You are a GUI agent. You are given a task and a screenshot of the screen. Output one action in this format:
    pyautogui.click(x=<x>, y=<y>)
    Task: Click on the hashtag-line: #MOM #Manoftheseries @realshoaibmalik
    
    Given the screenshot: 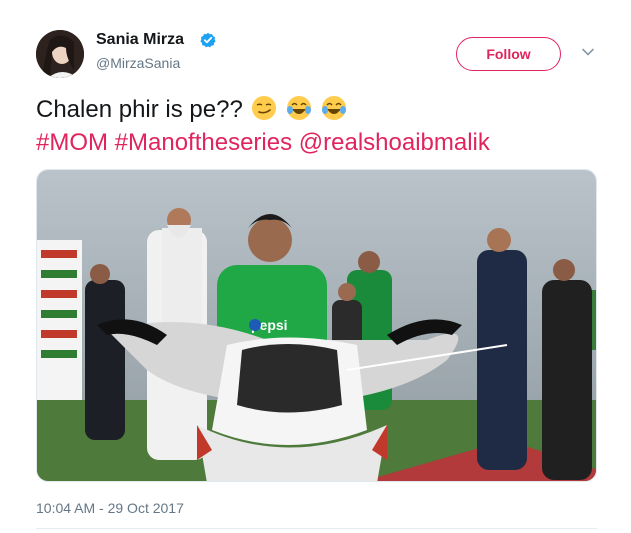 What is the action you would take?
    pyautogui.click(x=321, y=142)
    